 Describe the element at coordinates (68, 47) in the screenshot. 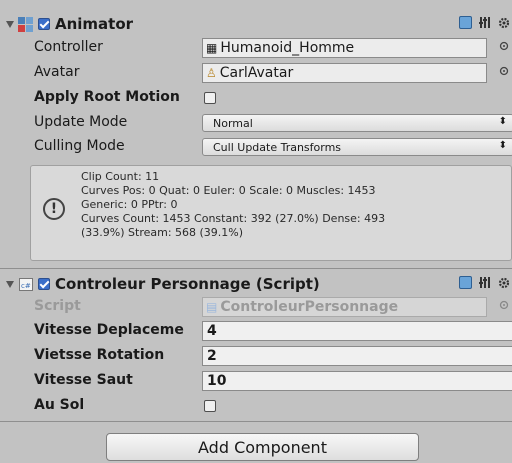

I see `controller-label: Controller` at that location.